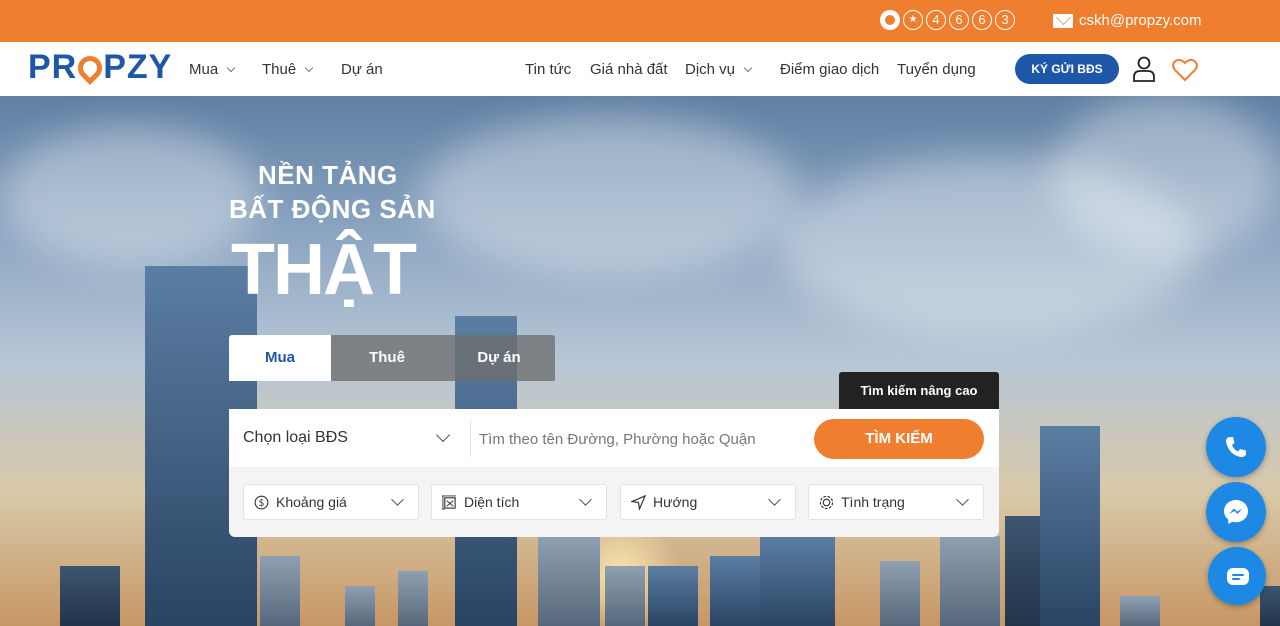 This screenshot has height=626, width=1280. I want to click on messenger-icon, so click(1236, 512).